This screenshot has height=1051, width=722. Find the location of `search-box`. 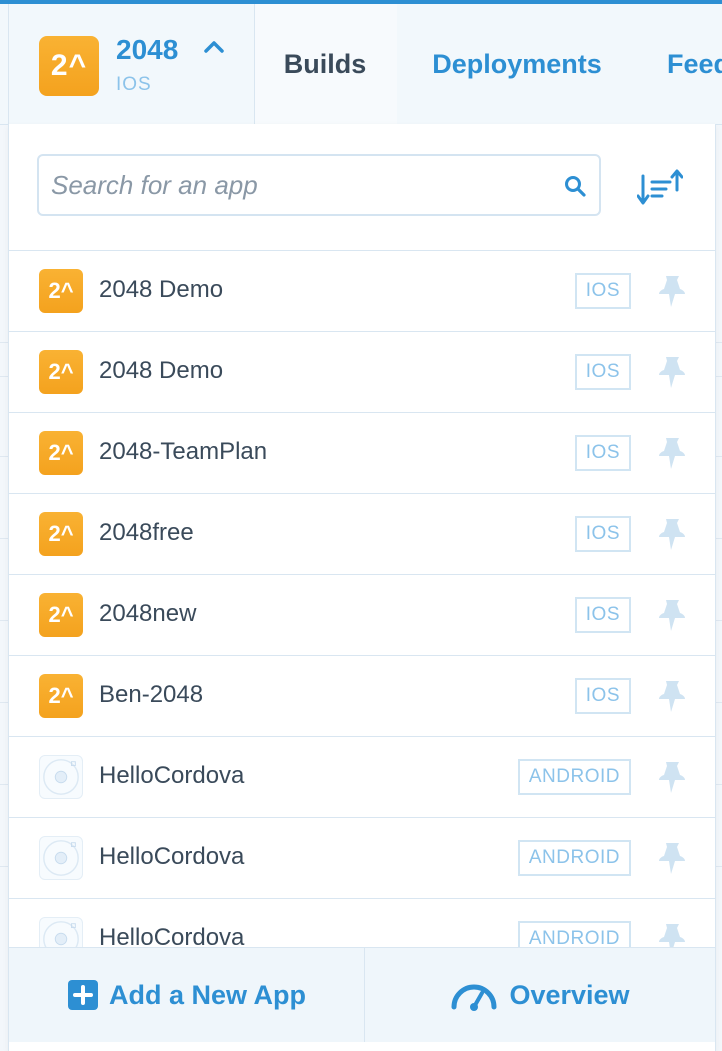

search-box is located at coordinates (319, 185).